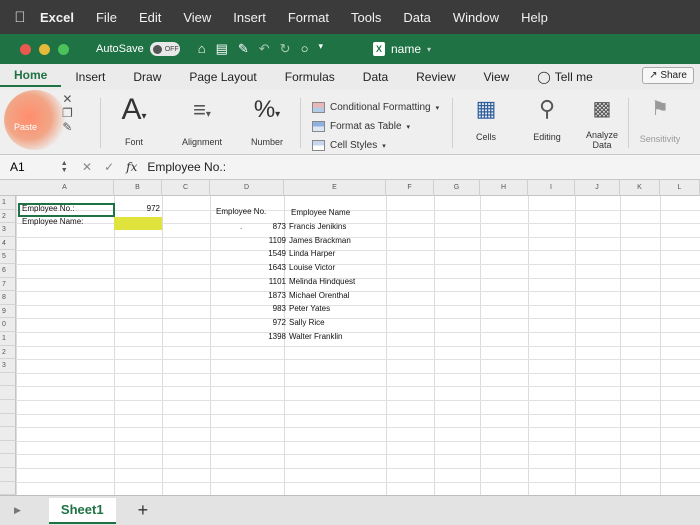  I want to click on row-header: 6, so click(8, 271).